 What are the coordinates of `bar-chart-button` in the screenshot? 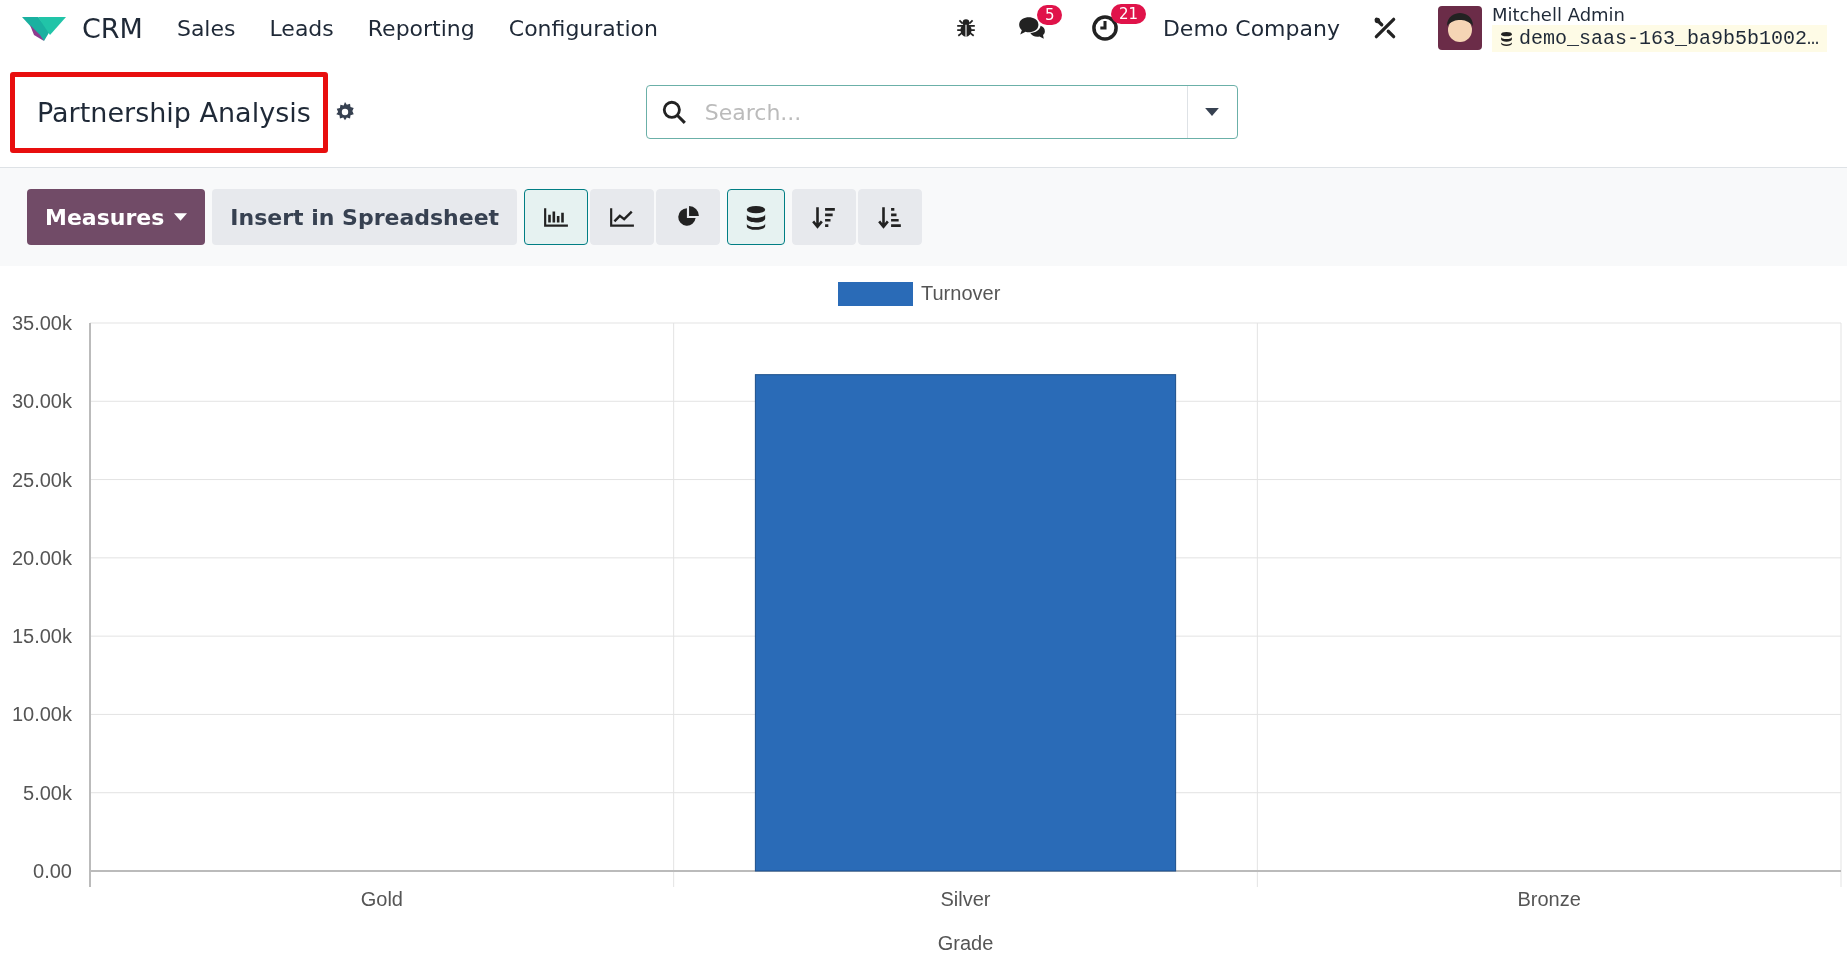 It's located at (556, 217).